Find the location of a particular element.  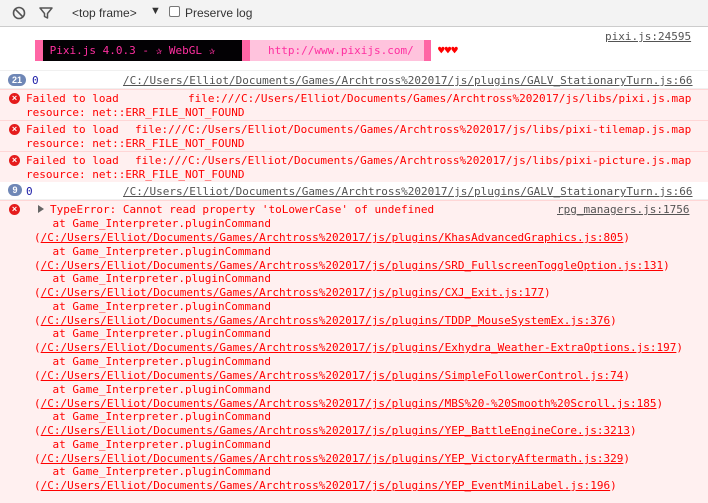

repeat-count-badge: 21 is located at coordinates (17, 80).